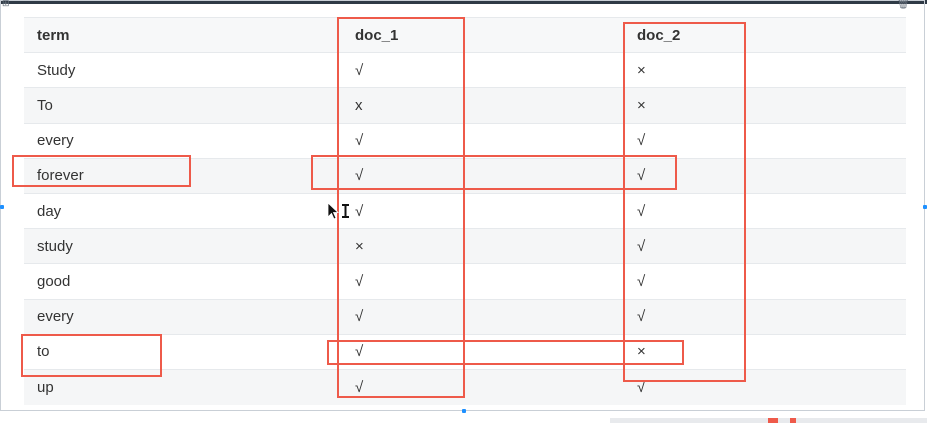 The width and height of the screenshot is (927, 423). I want to click on header-doc-2: doc_2, so click(765, 34).